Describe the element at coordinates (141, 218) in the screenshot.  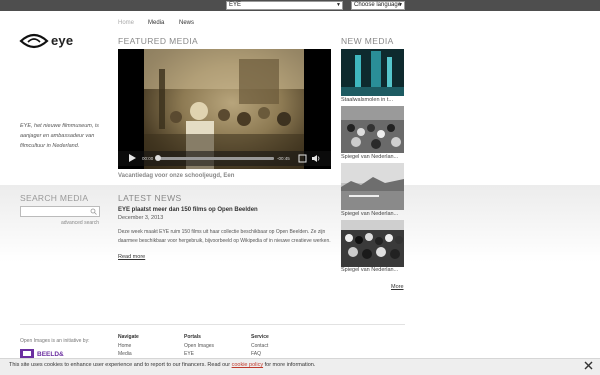
I see `news-date: December 3, 2013` at that location.